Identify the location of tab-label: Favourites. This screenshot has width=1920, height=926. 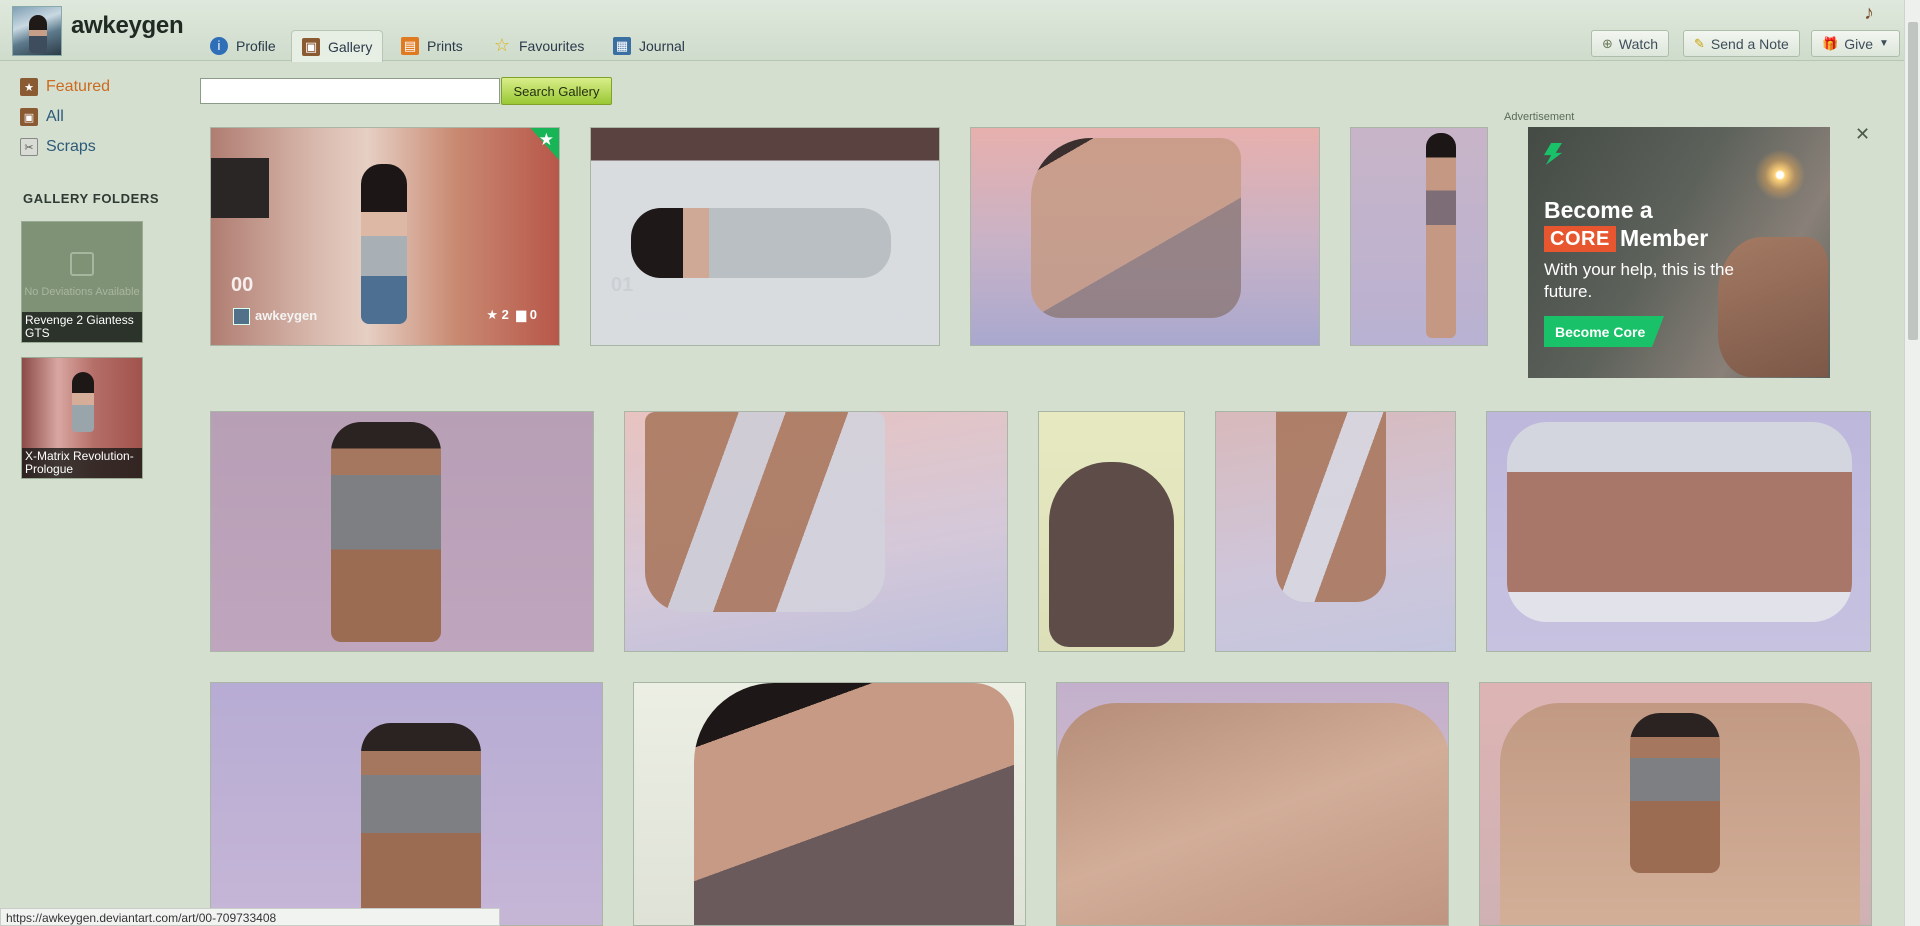
(552, 45).